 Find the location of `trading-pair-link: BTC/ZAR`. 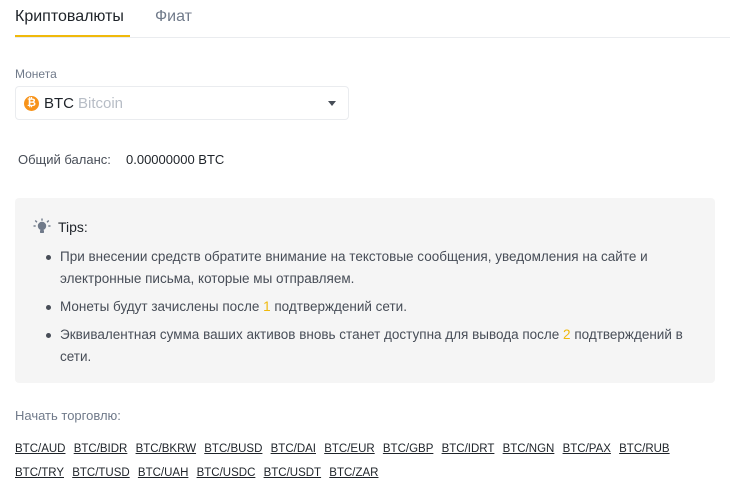

trading-pair-link: BTC/ZAR is located at coordinates (353, 473).